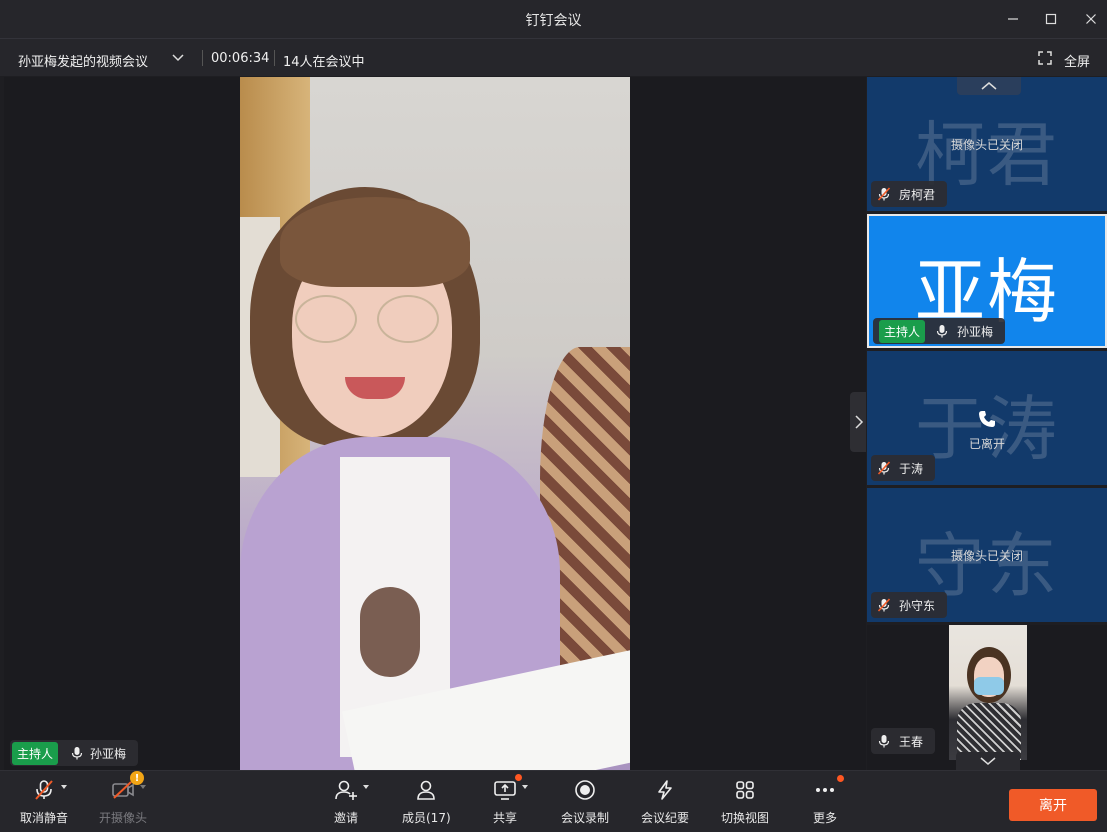 The width and height of the screenshot is (1107, 832). Describe the element at coordinates (123, 818) in the screenshot. I see `camera-label: 开摄像头` at that location.